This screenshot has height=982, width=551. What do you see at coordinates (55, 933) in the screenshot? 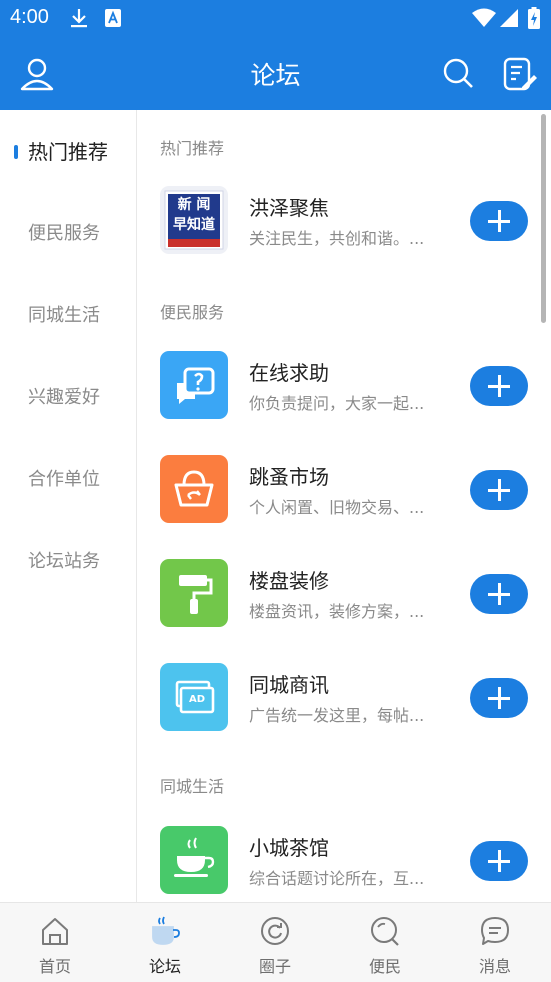
I see `home-icon` at bounding box center [55, 933].